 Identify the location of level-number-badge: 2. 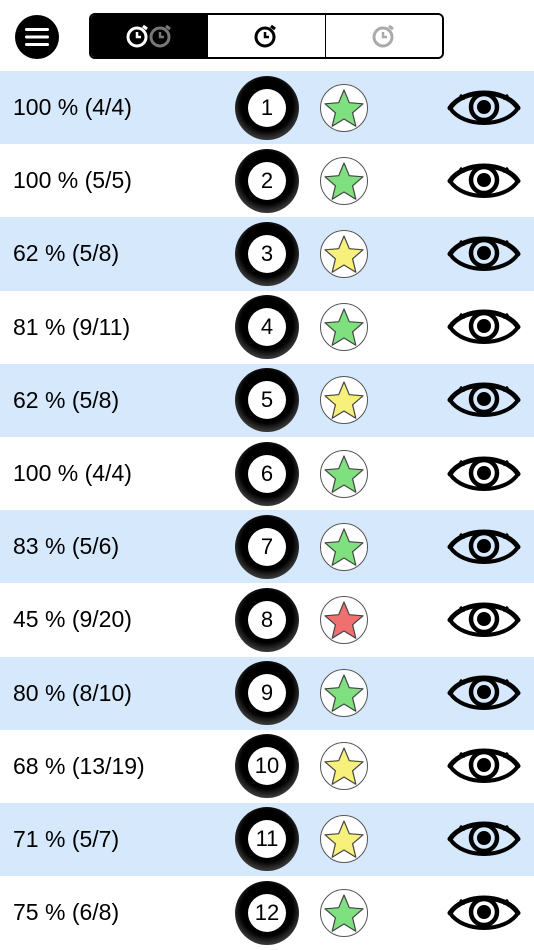
(267, 180).